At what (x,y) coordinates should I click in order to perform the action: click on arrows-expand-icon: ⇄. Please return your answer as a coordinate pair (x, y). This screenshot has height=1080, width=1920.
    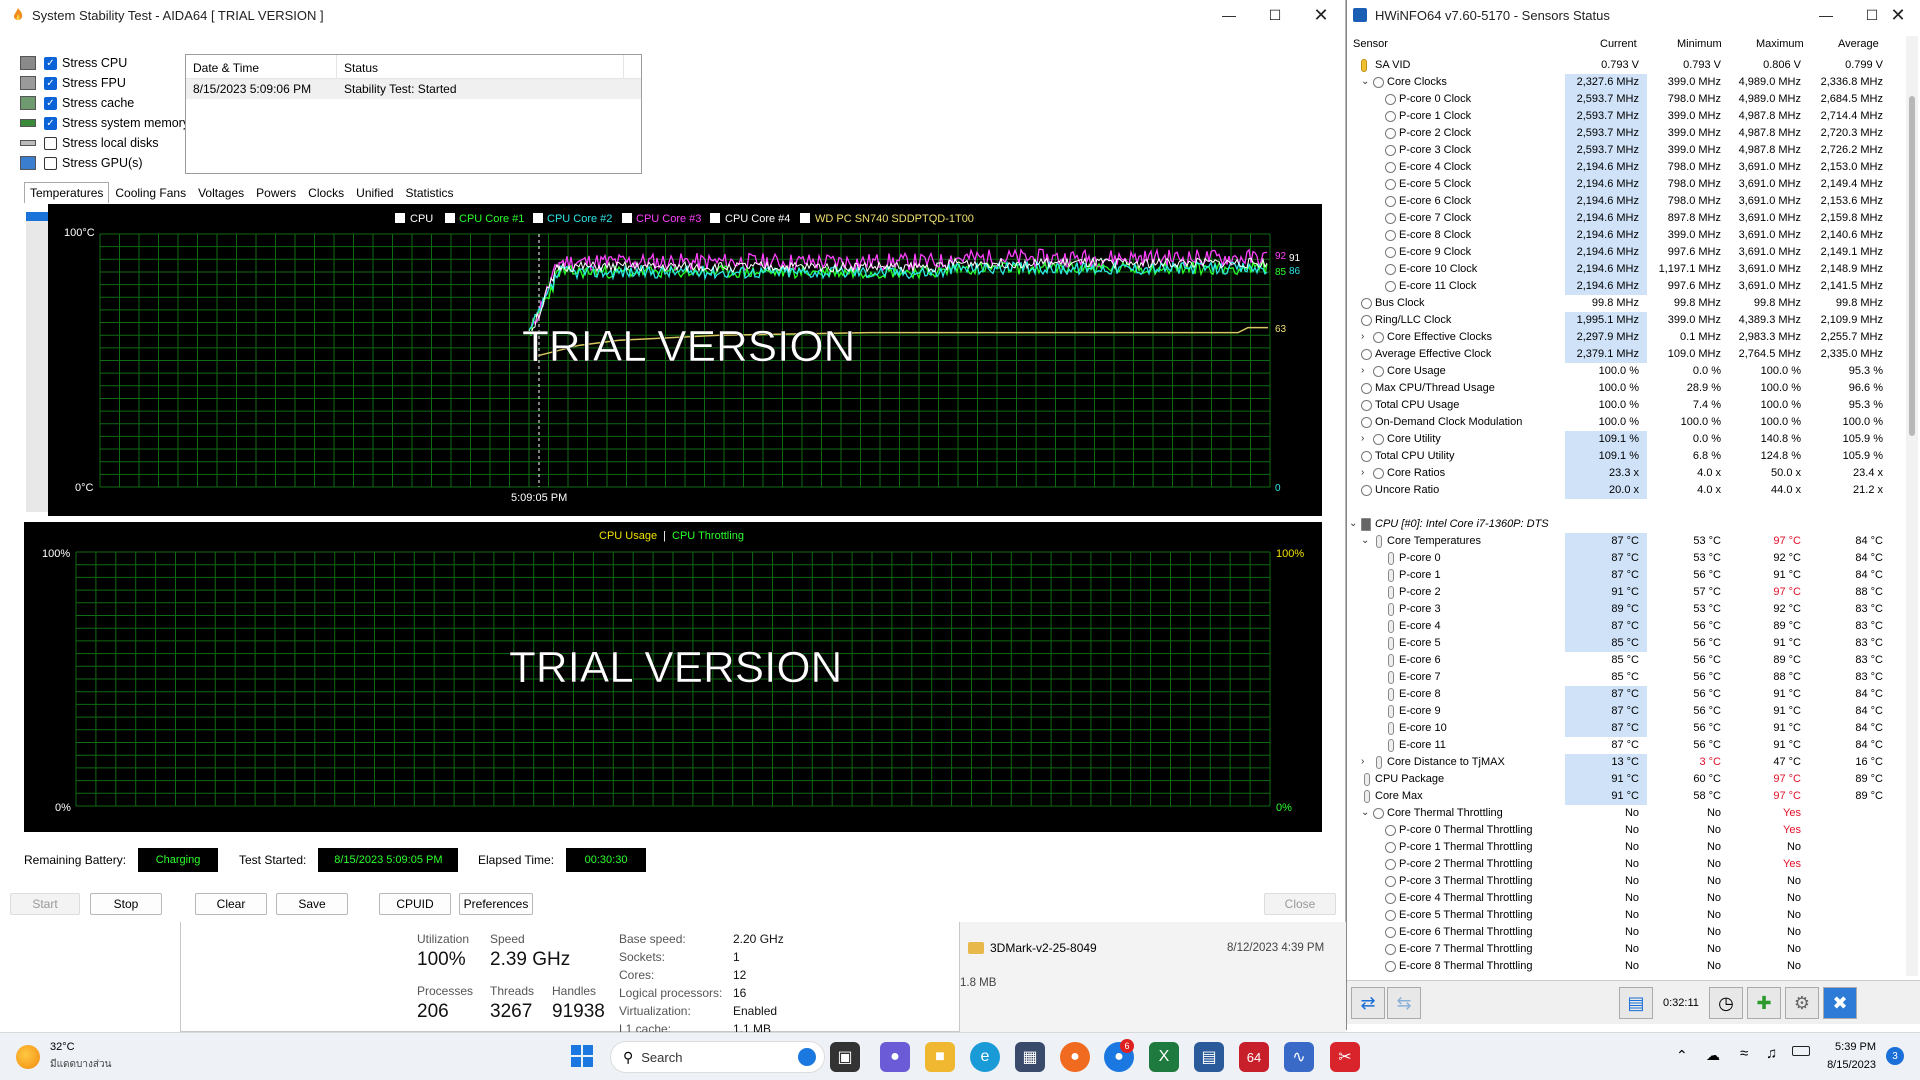
    Looking at the image, I should click on (1368, 1003).